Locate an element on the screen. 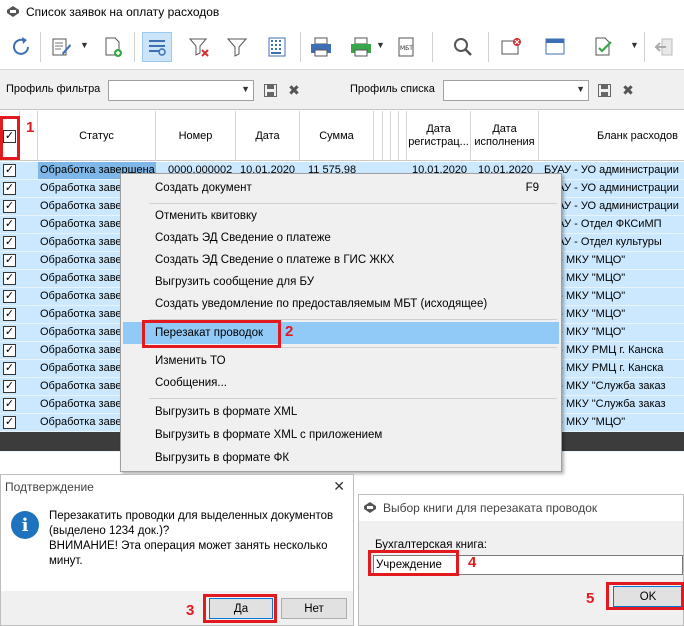  exit-icon is located at coordinates (665, 47).